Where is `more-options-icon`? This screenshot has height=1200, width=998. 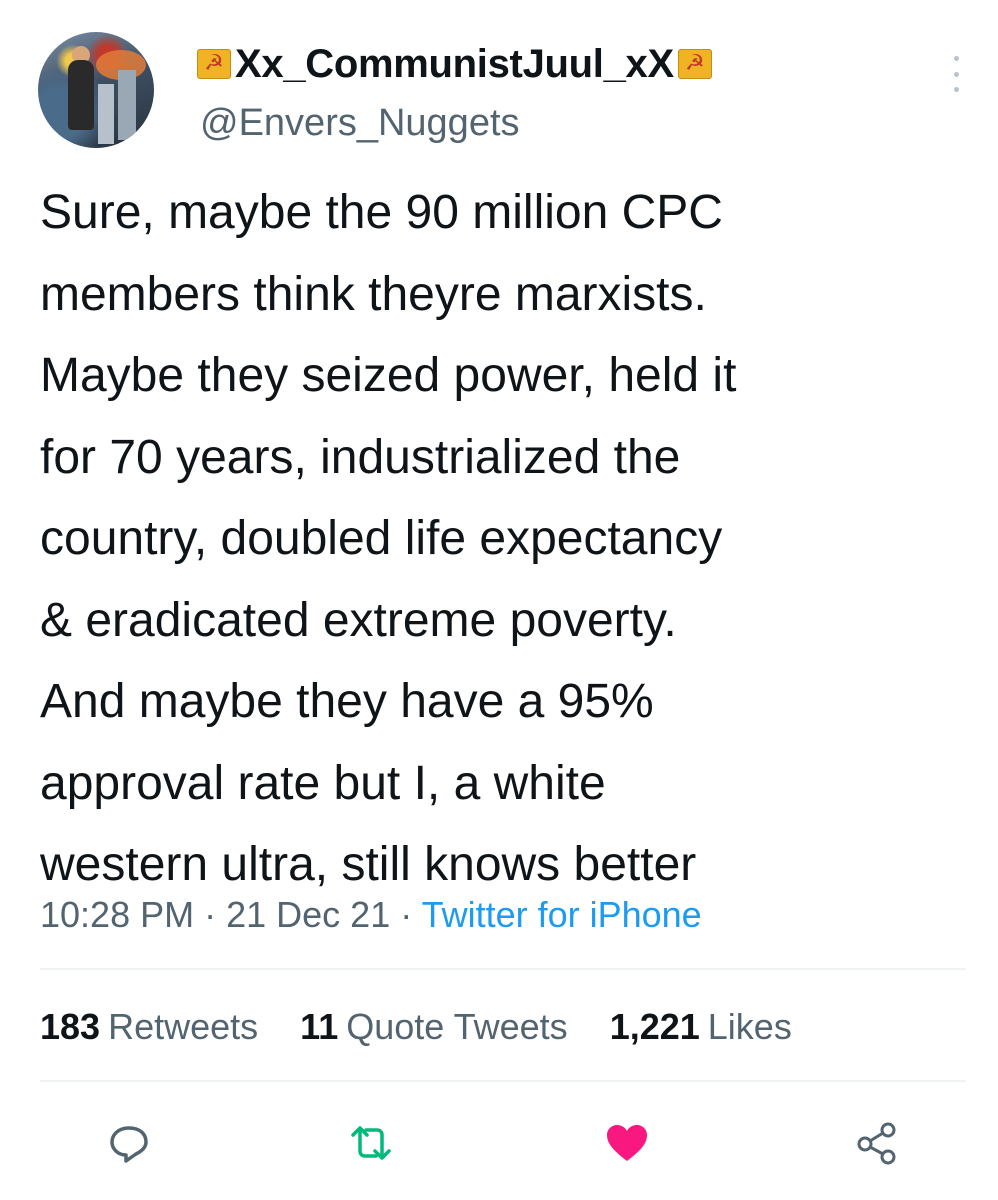 more-options-icon is located at coordinates (956, 74).